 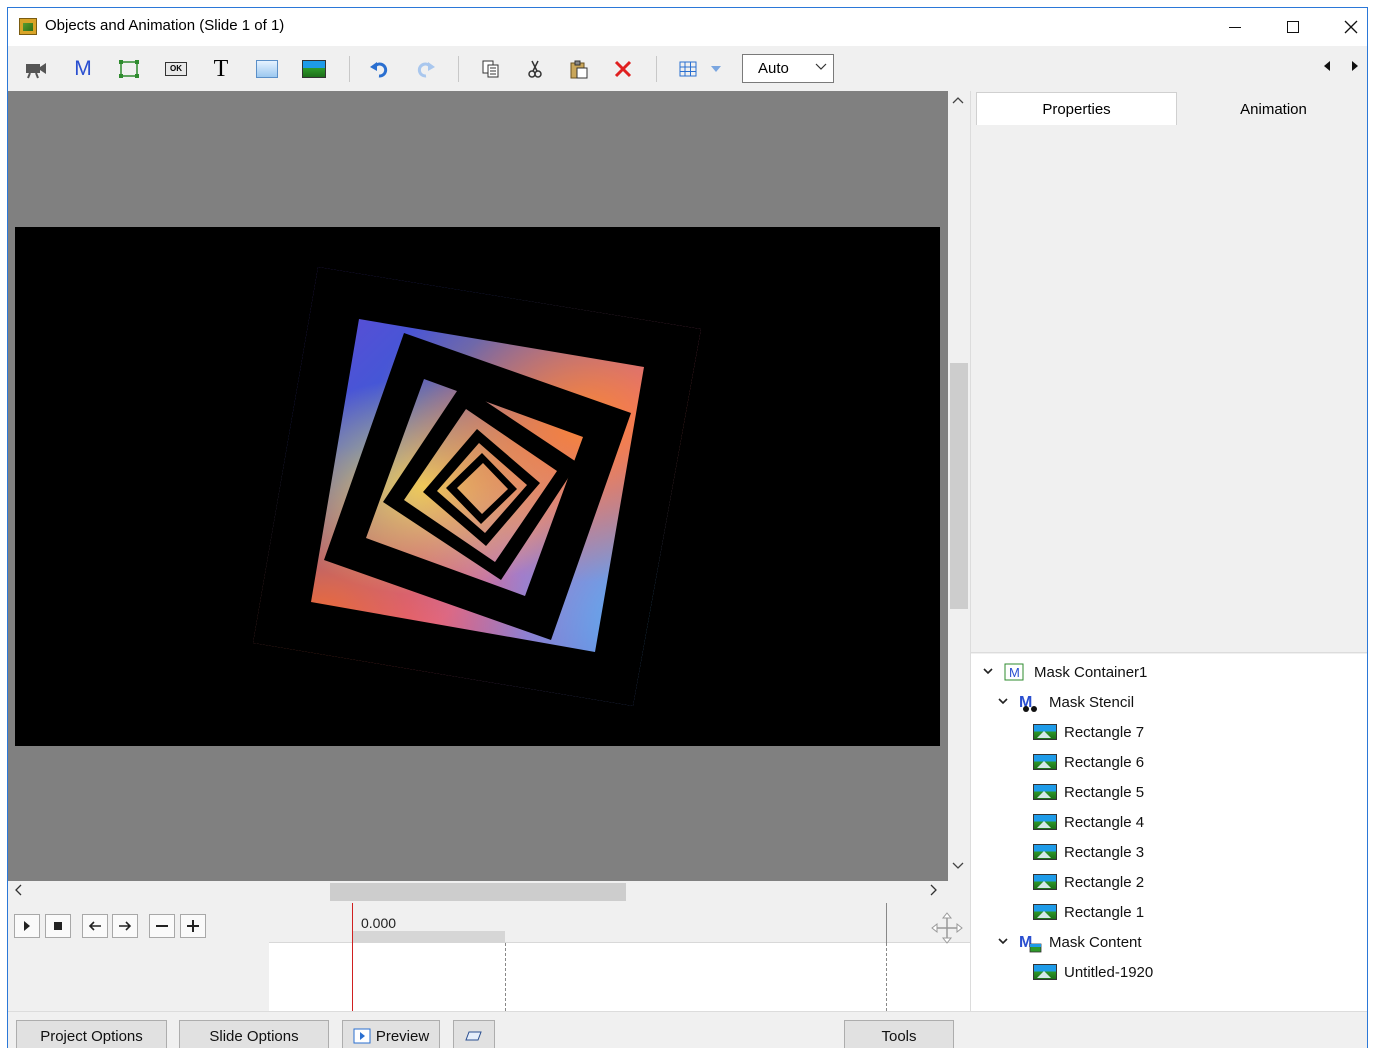 What do you see at coordinates (1015, 672) in the screenshot?
I see `mask-container-icon: M` at bounding box center [1015, 672].